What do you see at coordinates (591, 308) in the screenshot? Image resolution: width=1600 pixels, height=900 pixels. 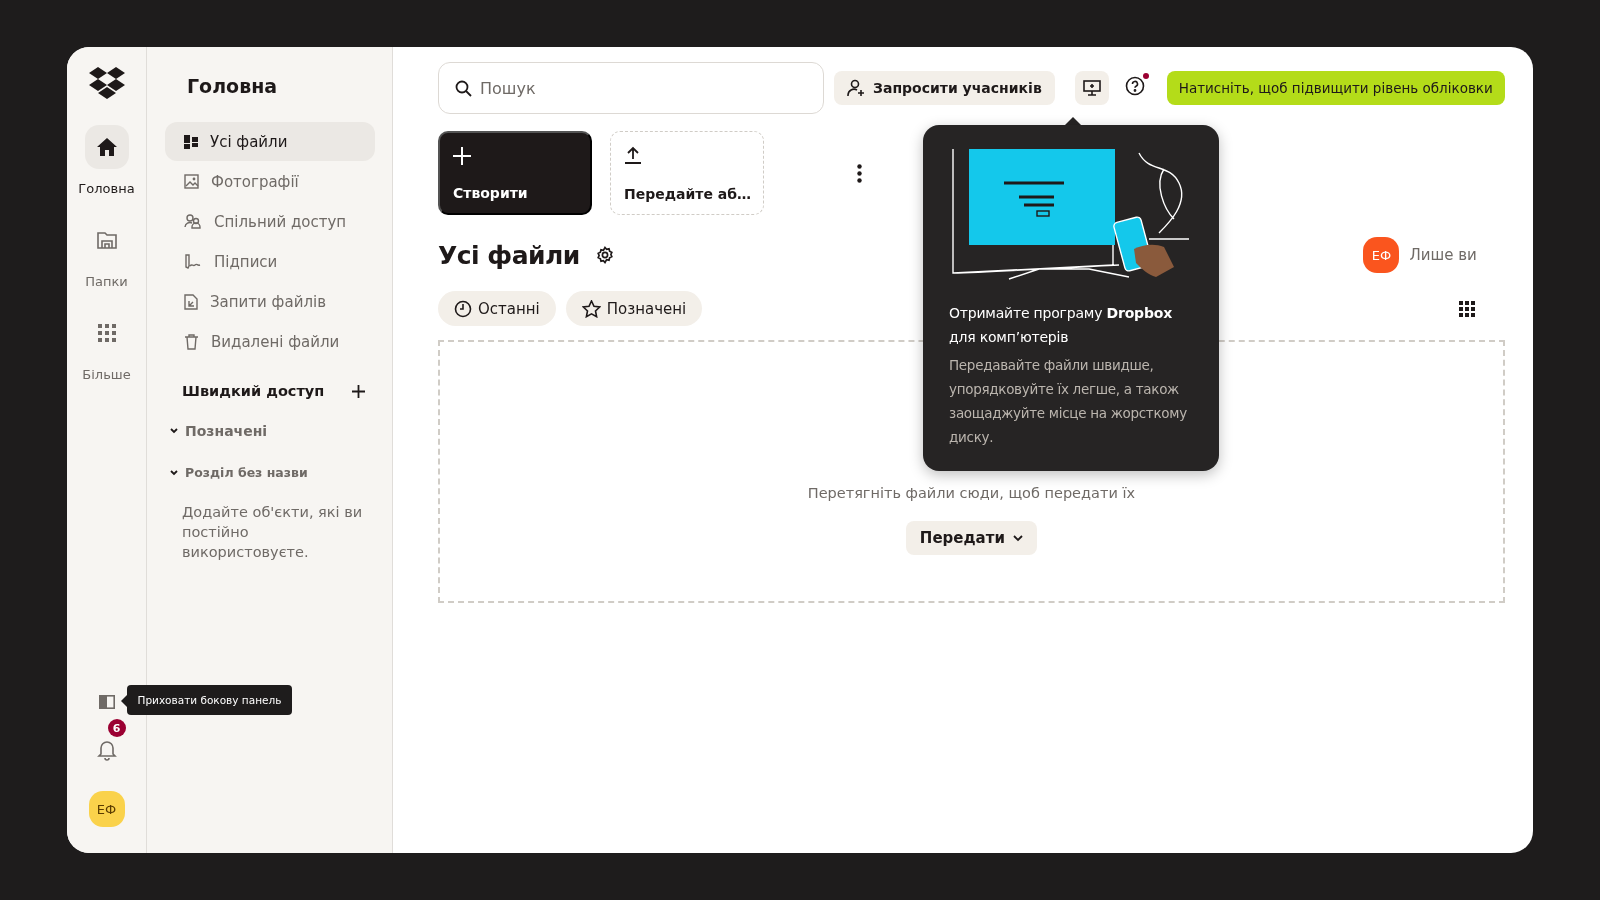 I see `star-icon` at bounding box center [591, 308].